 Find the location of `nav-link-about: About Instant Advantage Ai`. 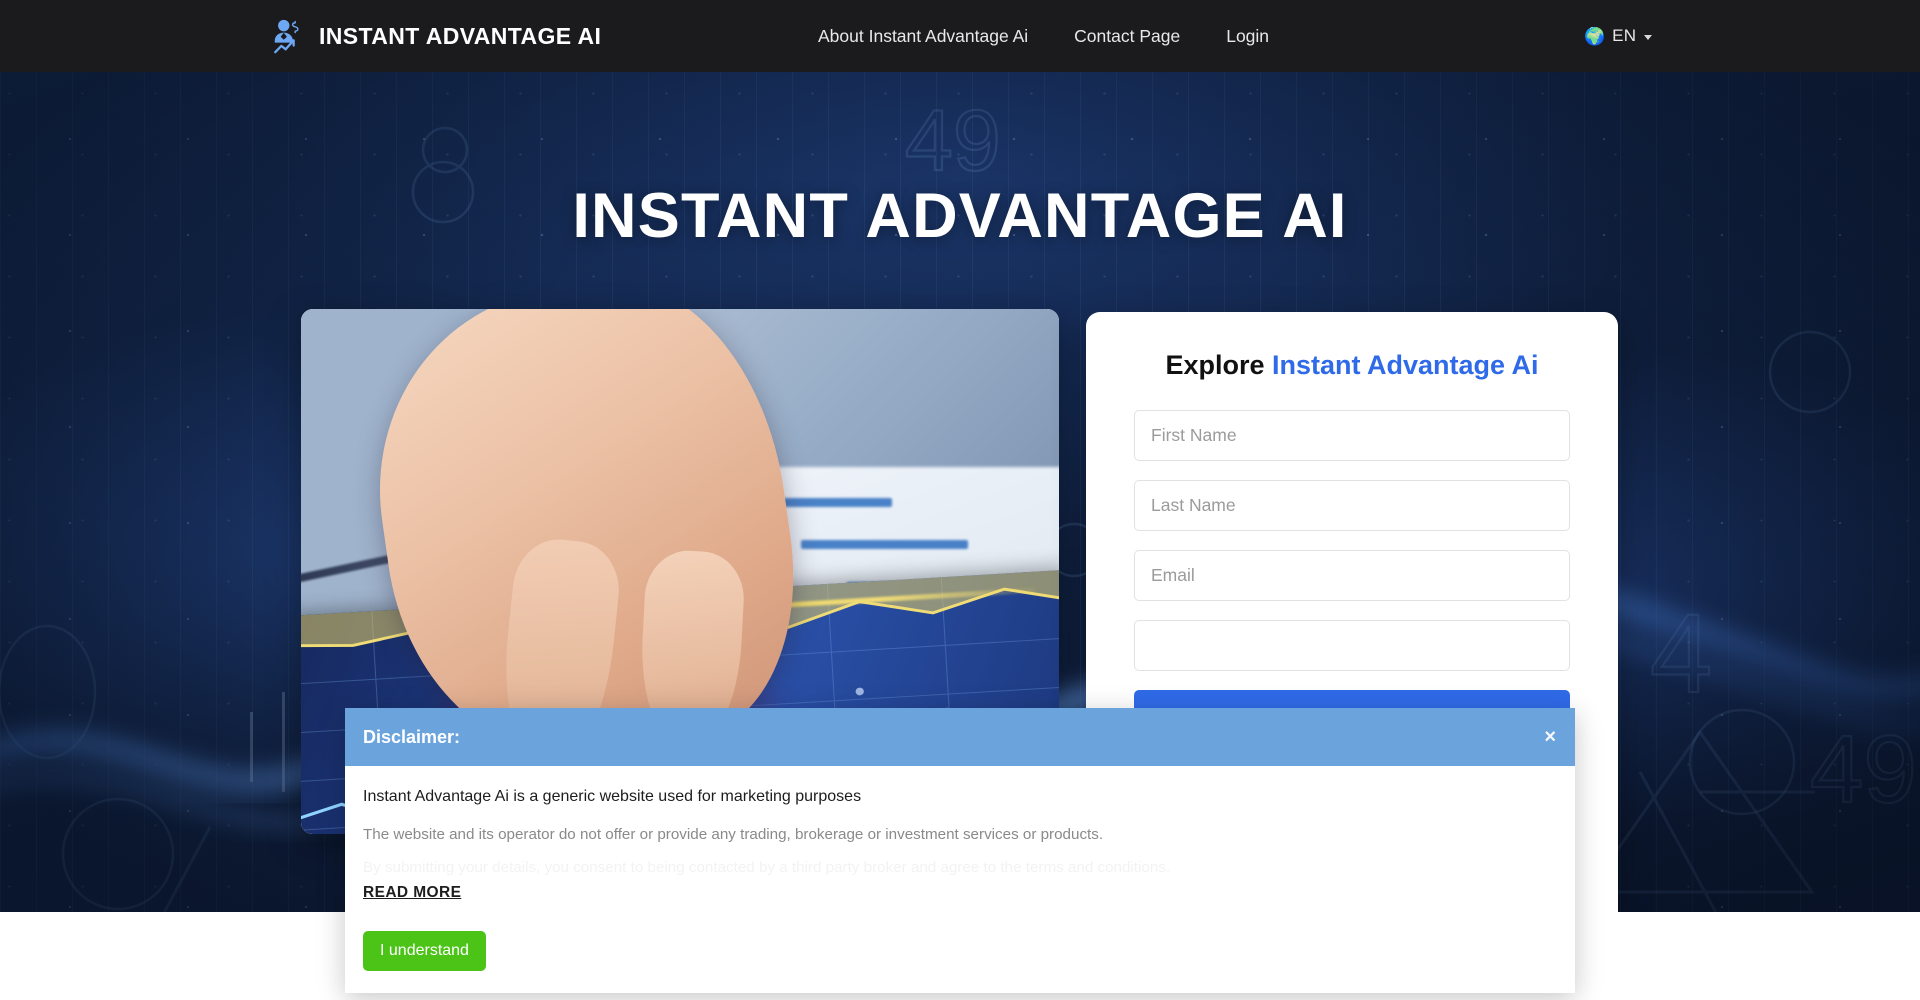

nav-link-about: About Instant Advantage Ai is located at coordinates (923, 36).